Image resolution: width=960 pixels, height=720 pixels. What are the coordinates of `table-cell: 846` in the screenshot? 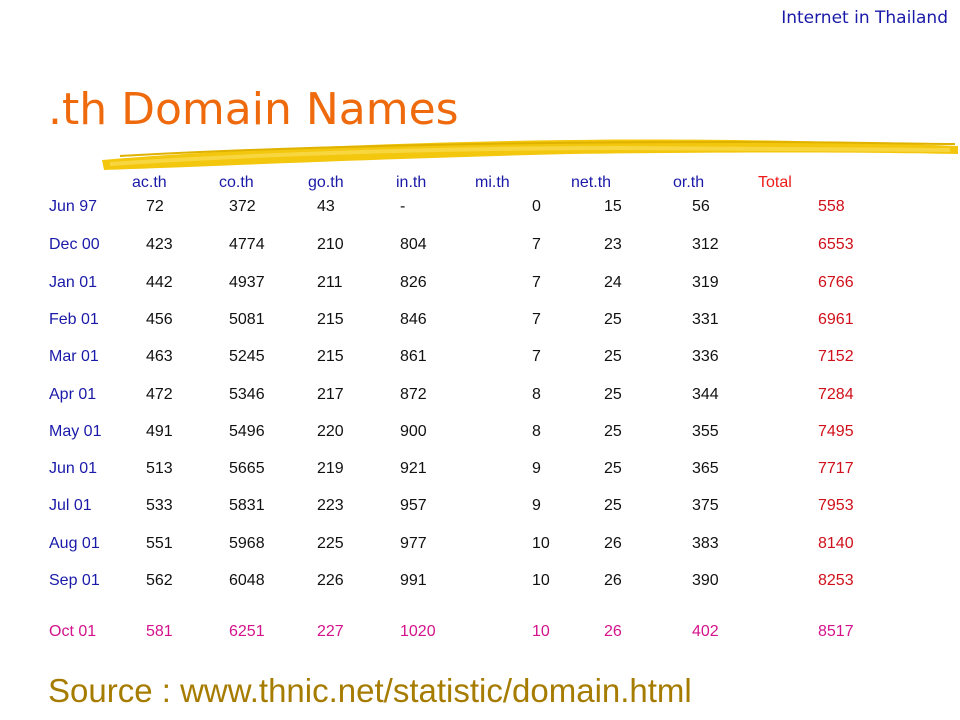 It's located at (413, 319).